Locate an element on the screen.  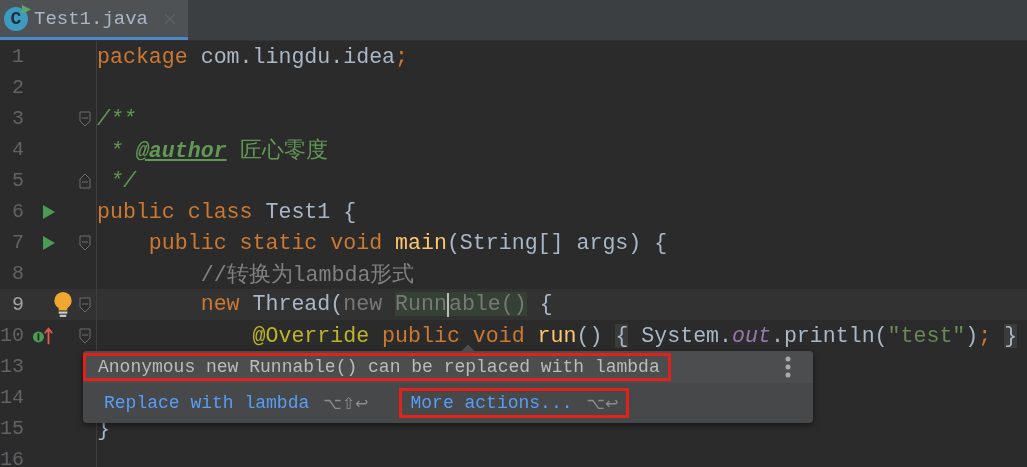
code-line: package com.lingdu.idea; is located at coordinates (253, 56).